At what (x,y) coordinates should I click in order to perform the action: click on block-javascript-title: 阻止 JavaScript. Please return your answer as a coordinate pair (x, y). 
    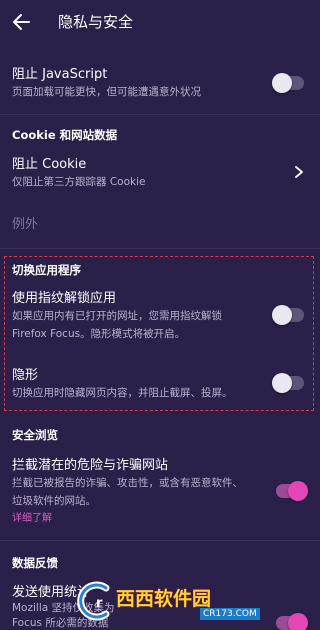
    Looking at the image, I should click on (60, 74).